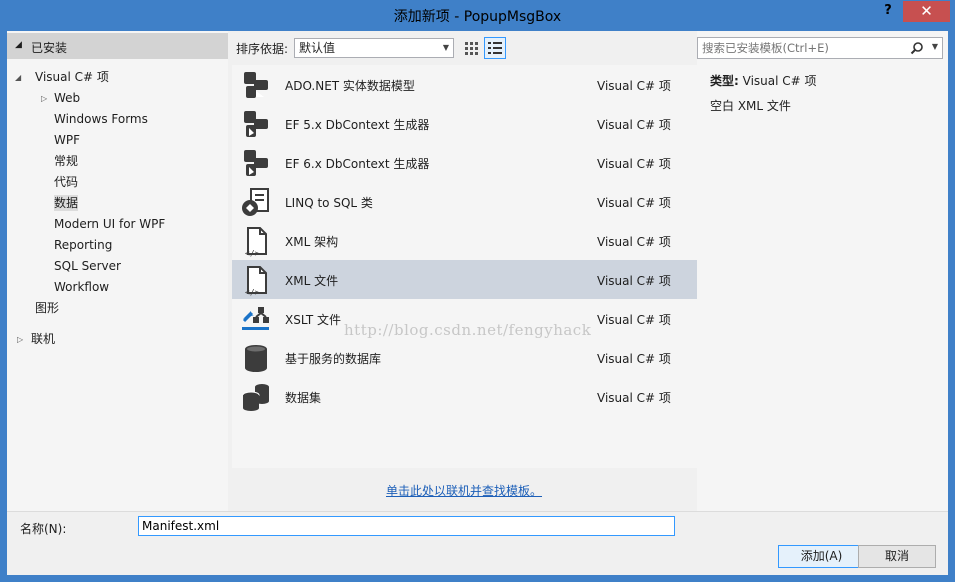  Describe the element at coordinates (821, 556) in the screenshot. I see `add-button: 添加(A)` at that location.